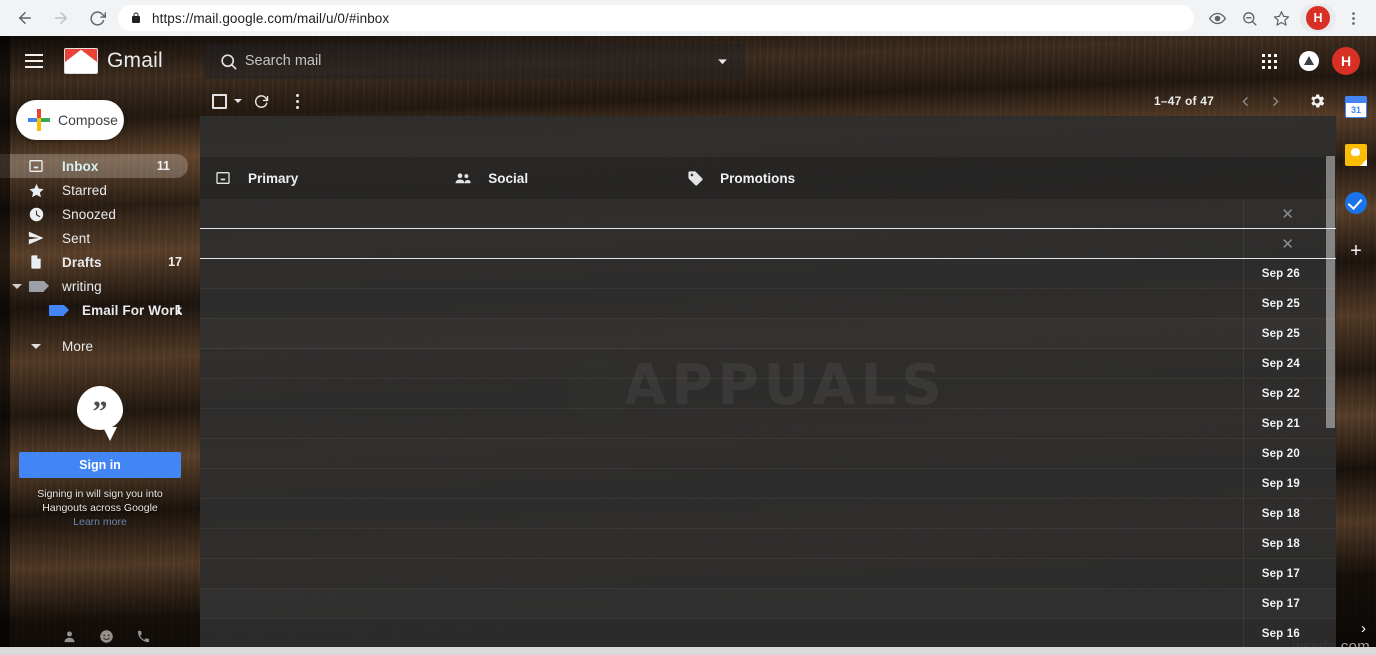 The height and width of the screenshot is (655, 1376). Describe the element at coordinates (1281, 18) in the screenshot. I see `star-bookmark-icon` at that location.